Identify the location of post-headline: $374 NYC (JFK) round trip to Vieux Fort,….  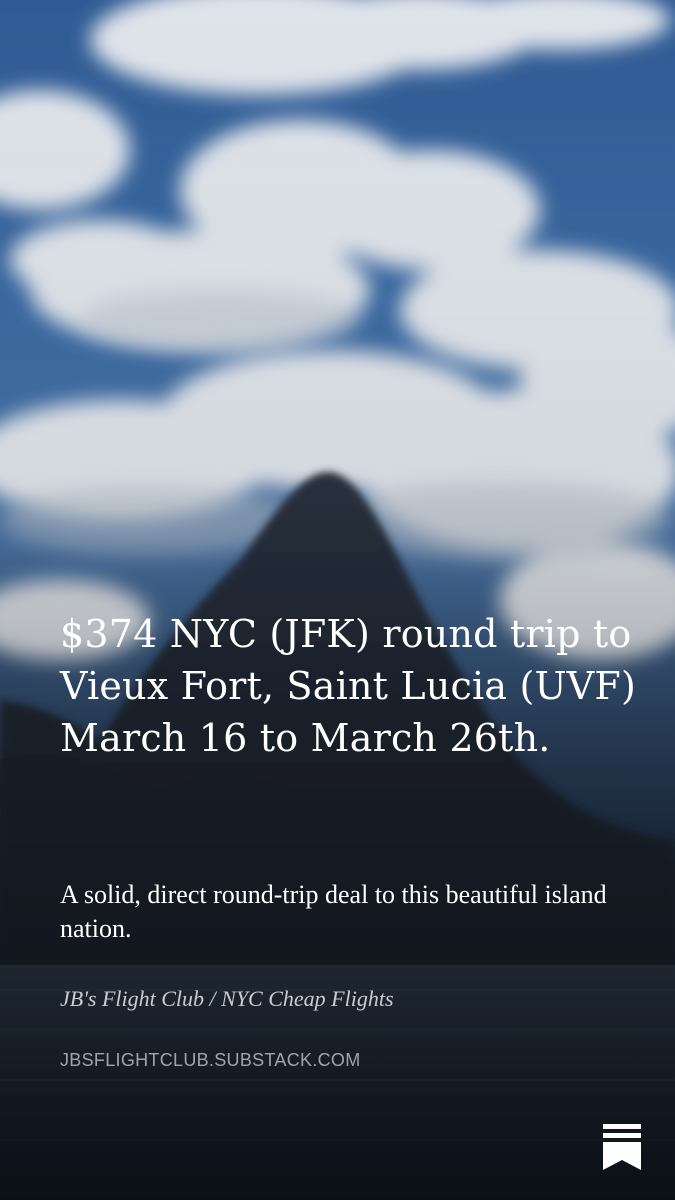
(348, 686).